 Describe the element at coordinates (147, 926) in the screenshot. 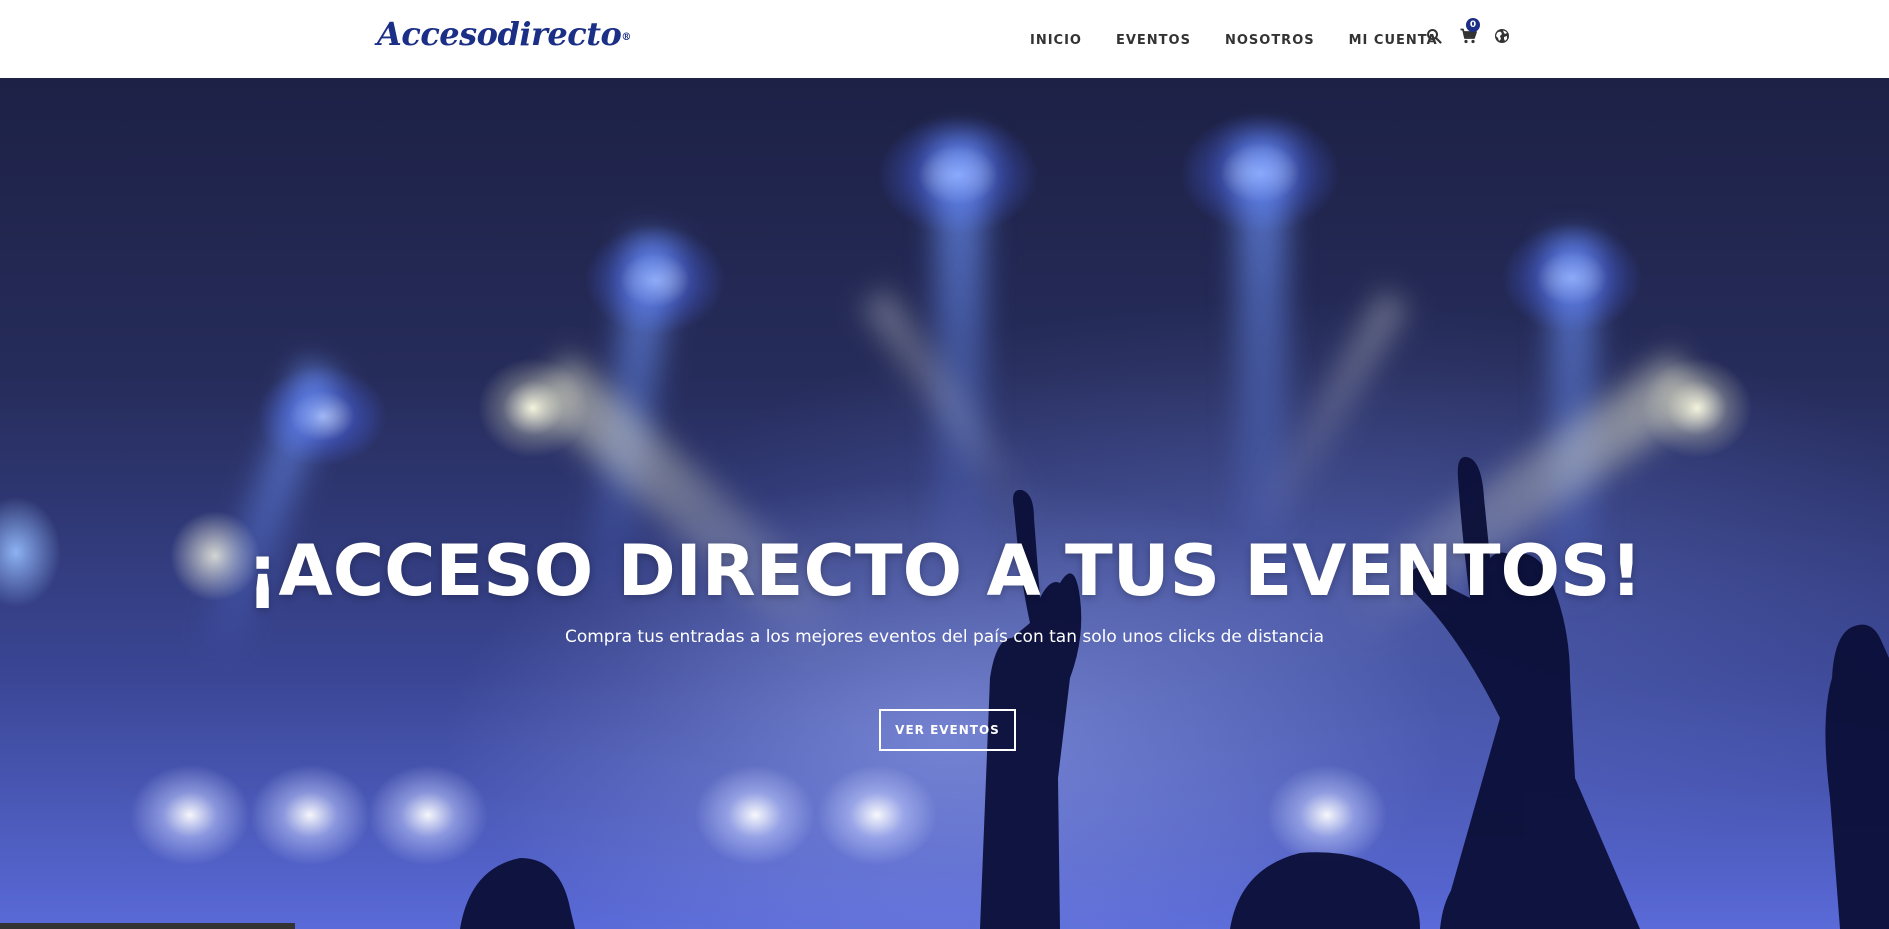

I see `bottom-strip` at that location.